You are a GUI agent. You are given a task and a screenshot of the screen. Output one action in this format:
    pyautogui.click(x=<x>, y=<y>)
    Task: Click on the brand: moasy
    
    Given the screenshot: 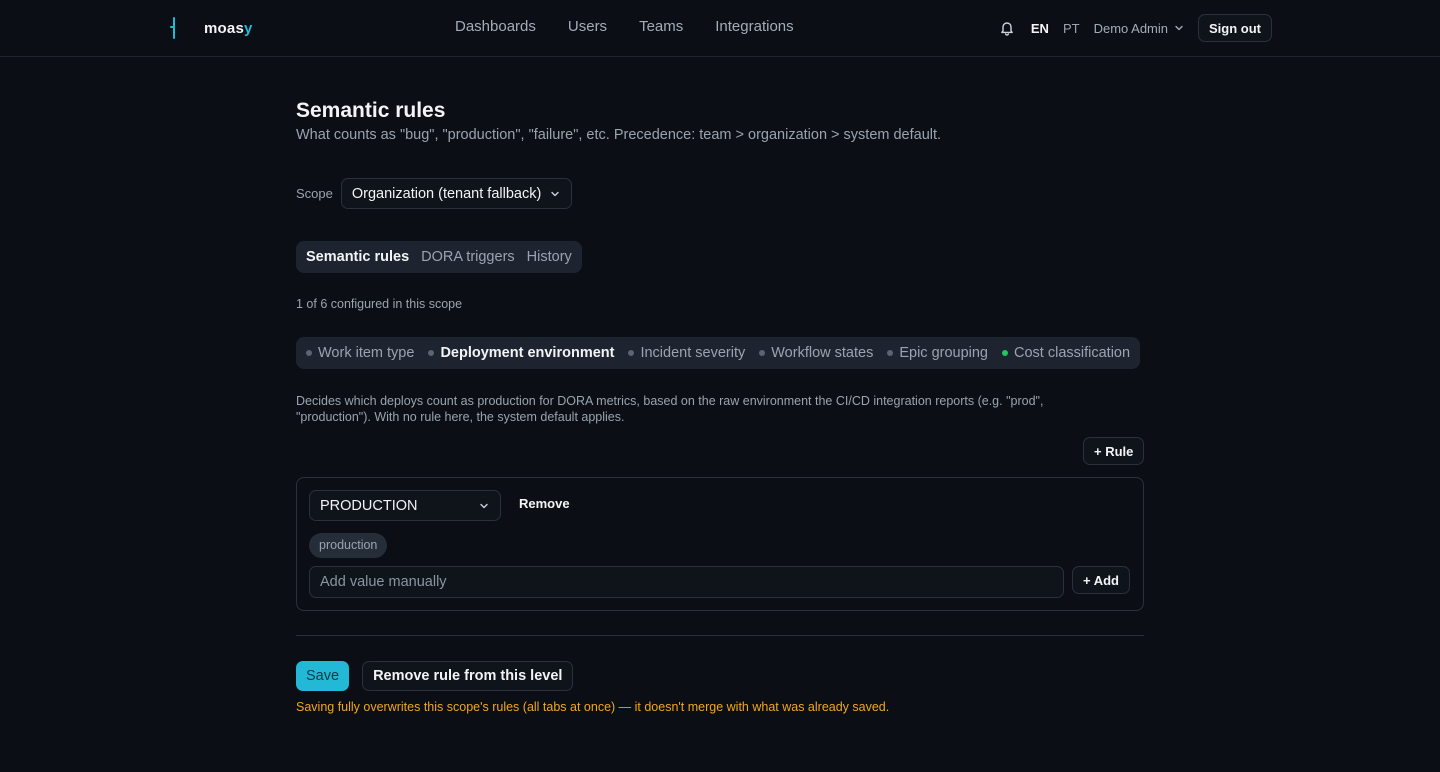 What is the action you would take?
    pyautogui.click(x=210, y=28)
    